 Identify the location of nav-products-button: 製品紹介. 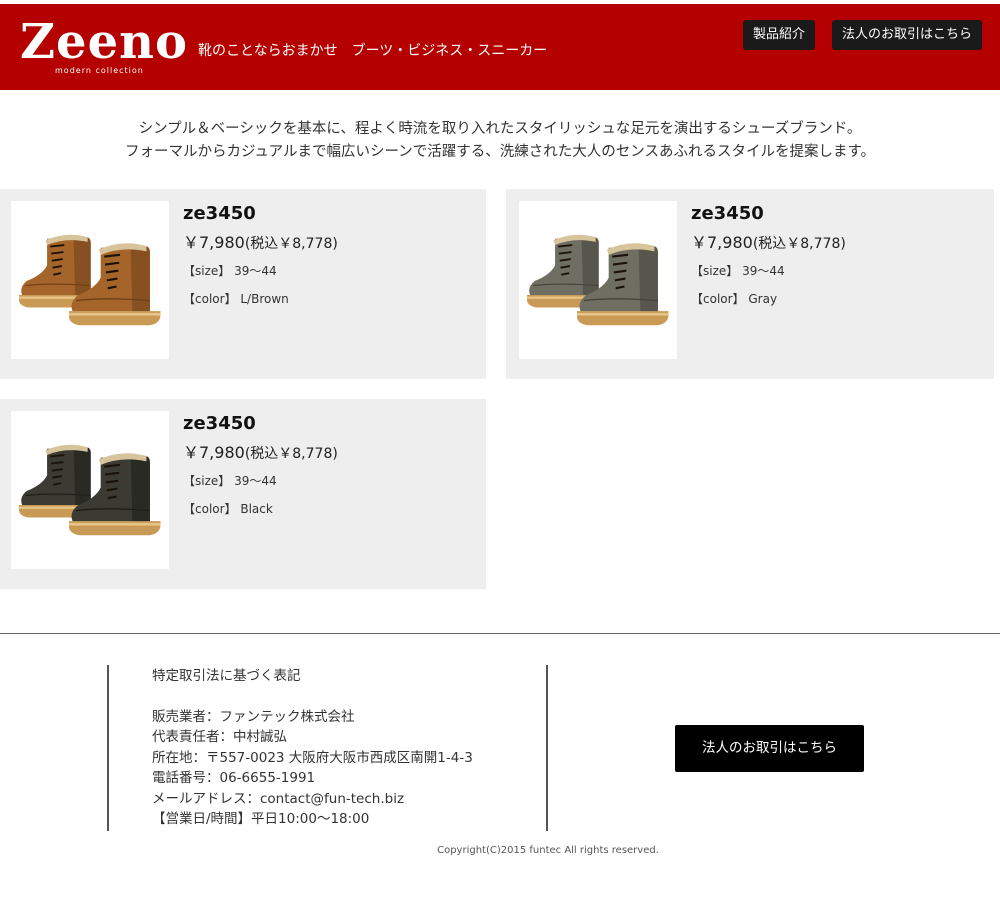
(779, 35).